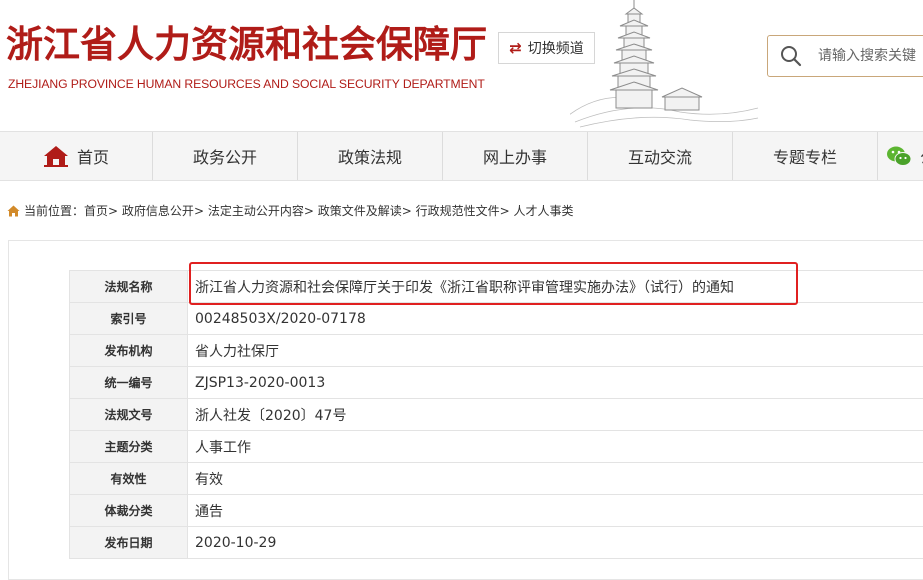 The height and width of the screenshot is (580, 923). Describe the element at coordinates (555, 479) in the screenshot. I see `meta-value: 有效` at that location.